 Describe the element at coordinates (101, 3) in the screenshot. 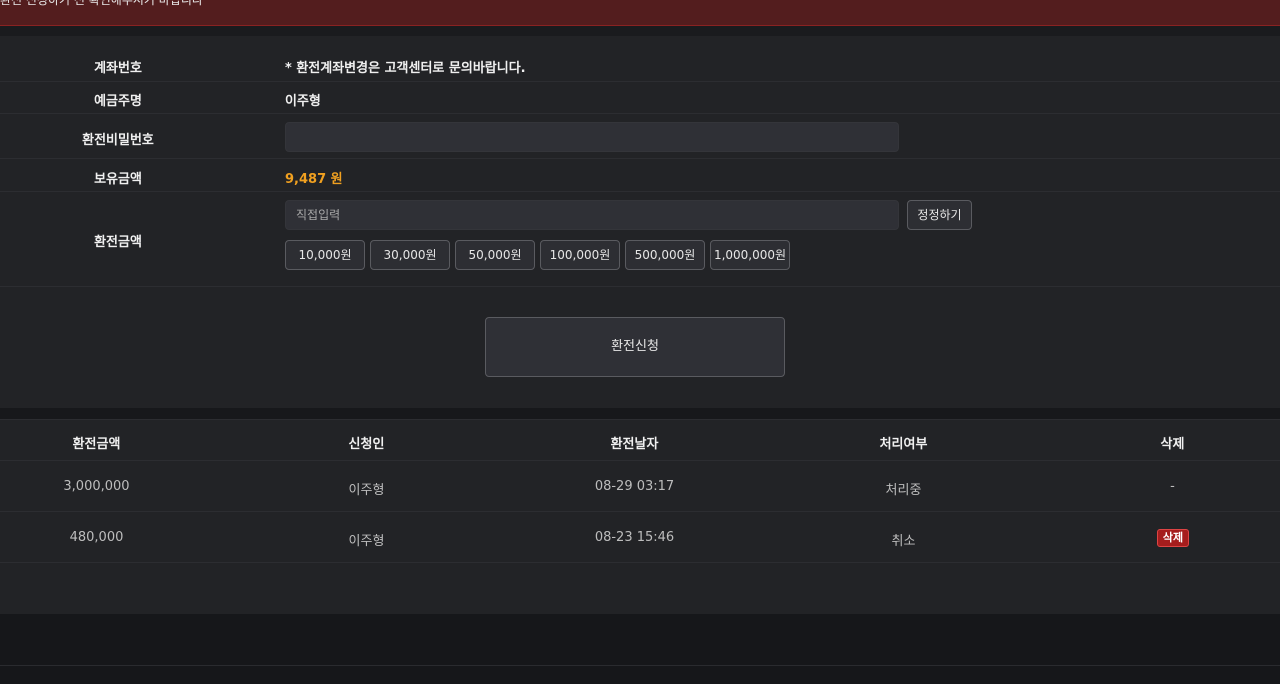

I see `banner-text: 환전 신청하기 전 확인해주시기 바랍니다` at that location.